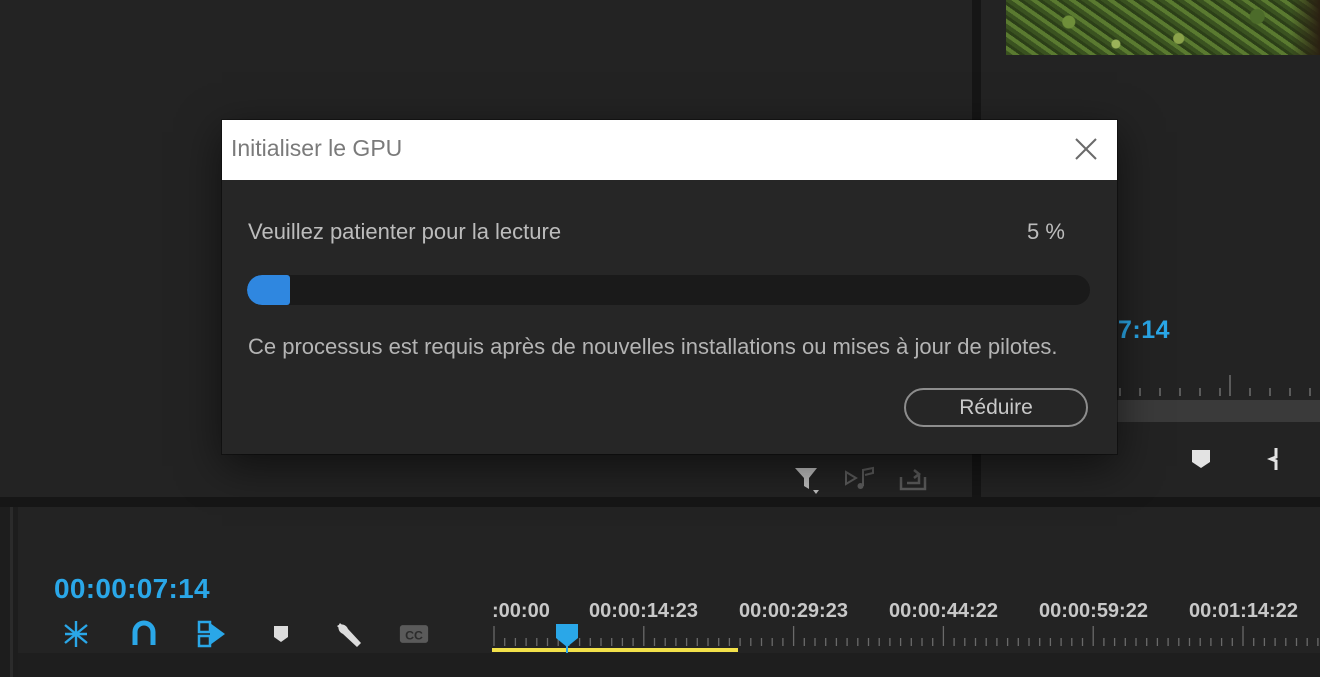 This screenshot has height=677, width=1320. What do you see at coordinates (793, 611) in the screenshot?
I see `ruler-label-2: 00:00:29:23` at bounding box center [793, 611].